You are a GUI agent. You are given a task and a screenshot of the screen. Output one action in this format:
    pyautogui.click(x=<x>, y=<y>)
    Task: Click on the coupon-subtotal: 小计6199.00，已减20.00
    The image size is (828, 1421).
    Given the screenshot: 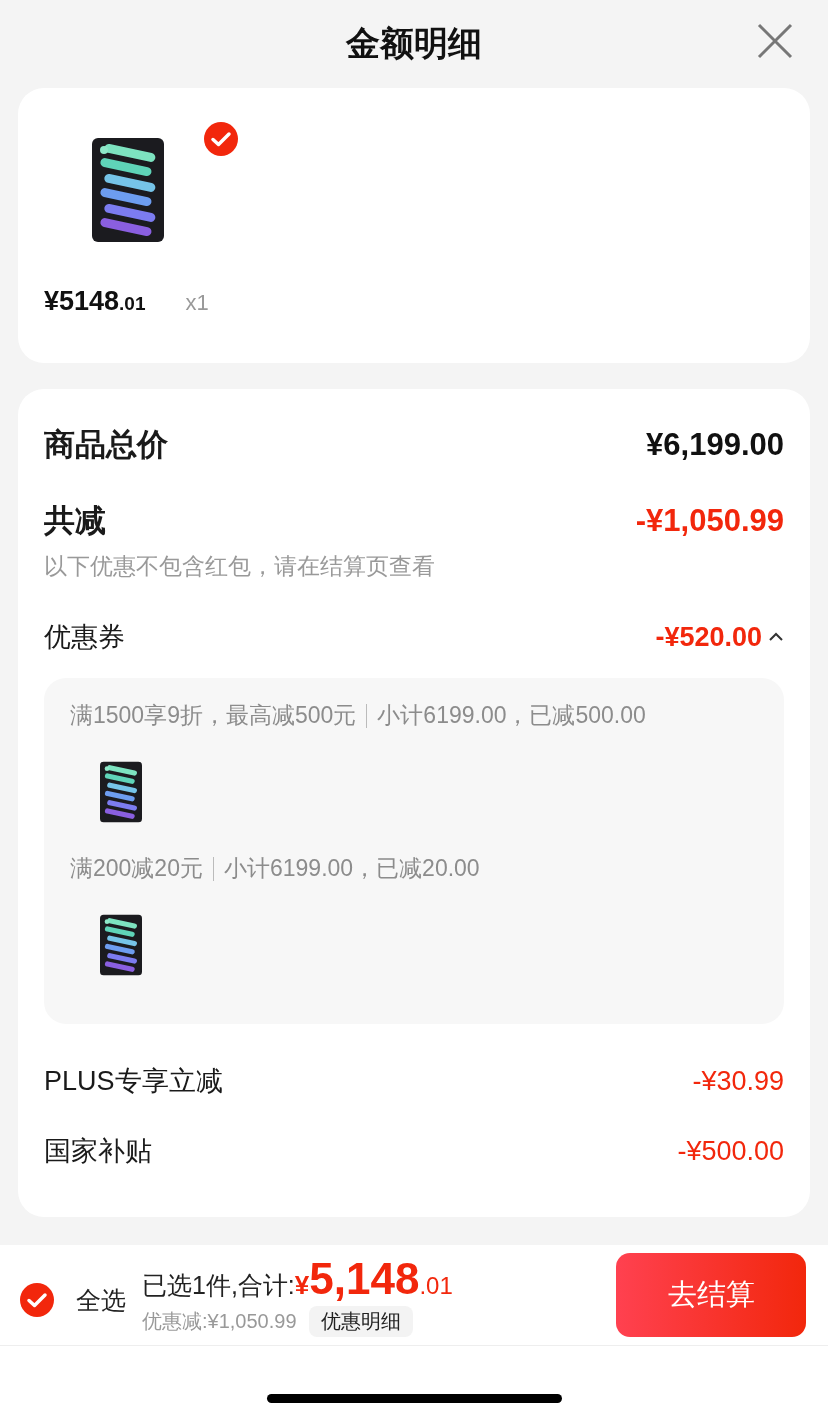 What is the action you would take?
    pyautogui.click(x=351, y=868)
    